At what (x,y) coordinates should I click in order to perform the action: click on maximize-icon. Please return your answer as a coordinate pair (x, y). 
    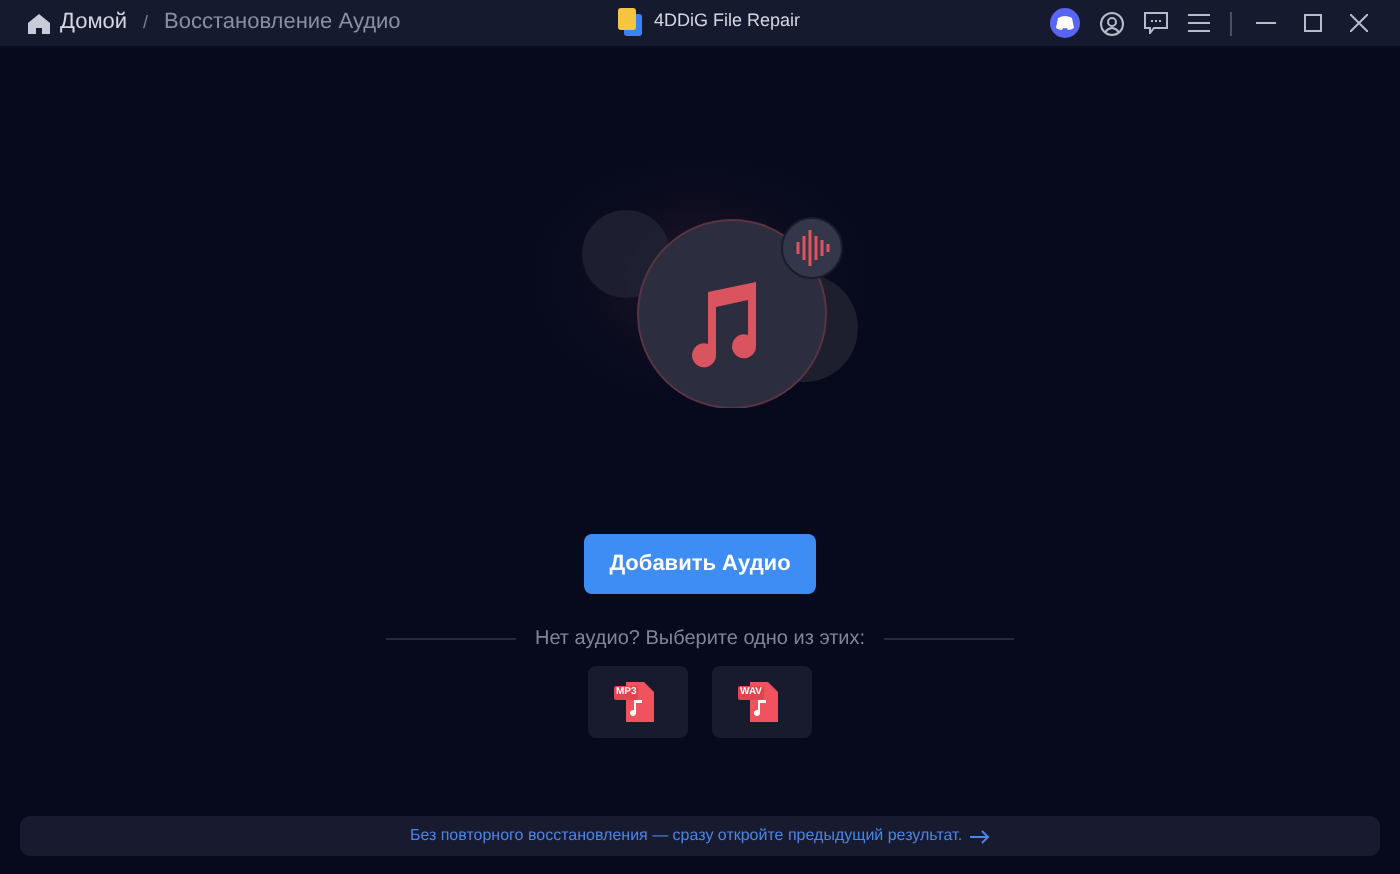
    Looking at the image, I should click on (1313, 23).